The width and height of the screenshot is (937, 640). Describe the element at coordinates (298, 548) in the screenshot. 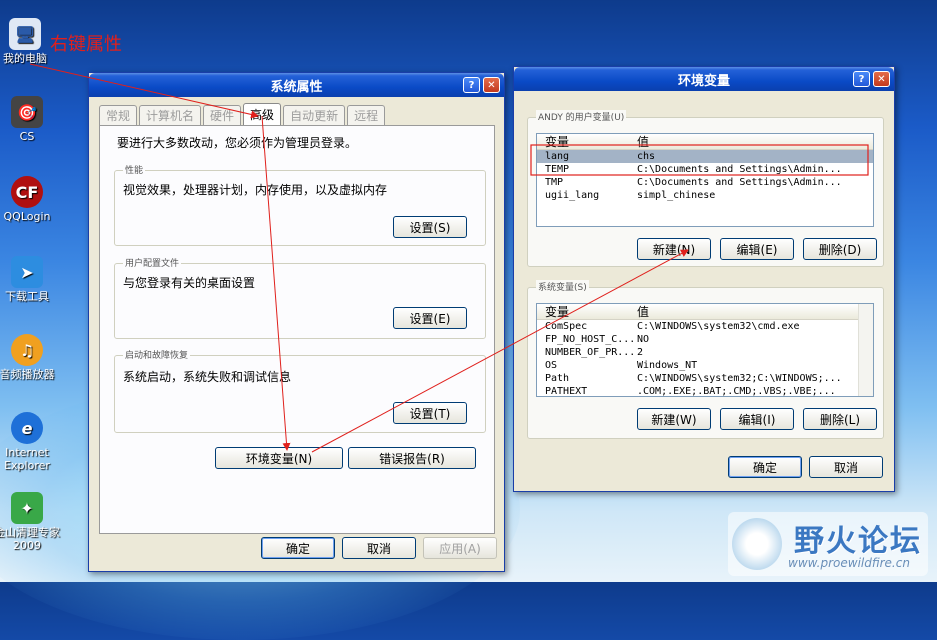

I see `ok-button: 确定` at that location.